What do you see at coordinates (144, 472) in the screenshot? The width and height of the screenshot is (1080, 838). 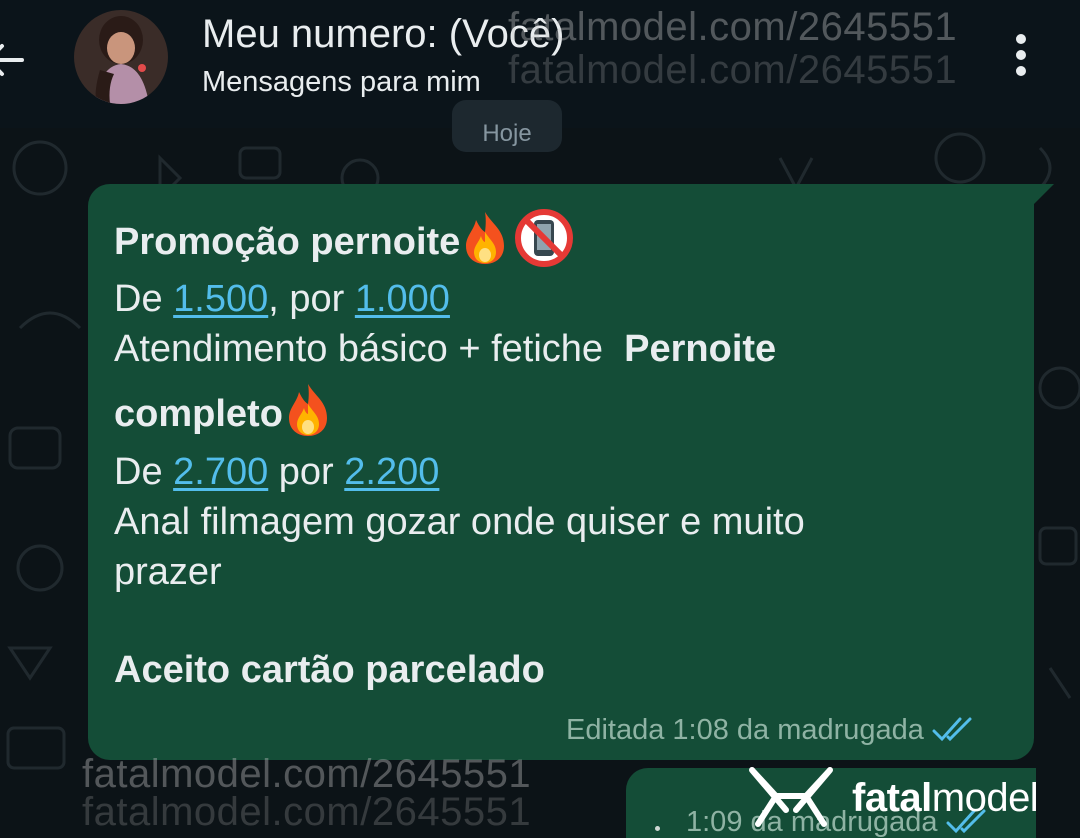 I see `price2-prefix: De` at bounding box center [144, 472].